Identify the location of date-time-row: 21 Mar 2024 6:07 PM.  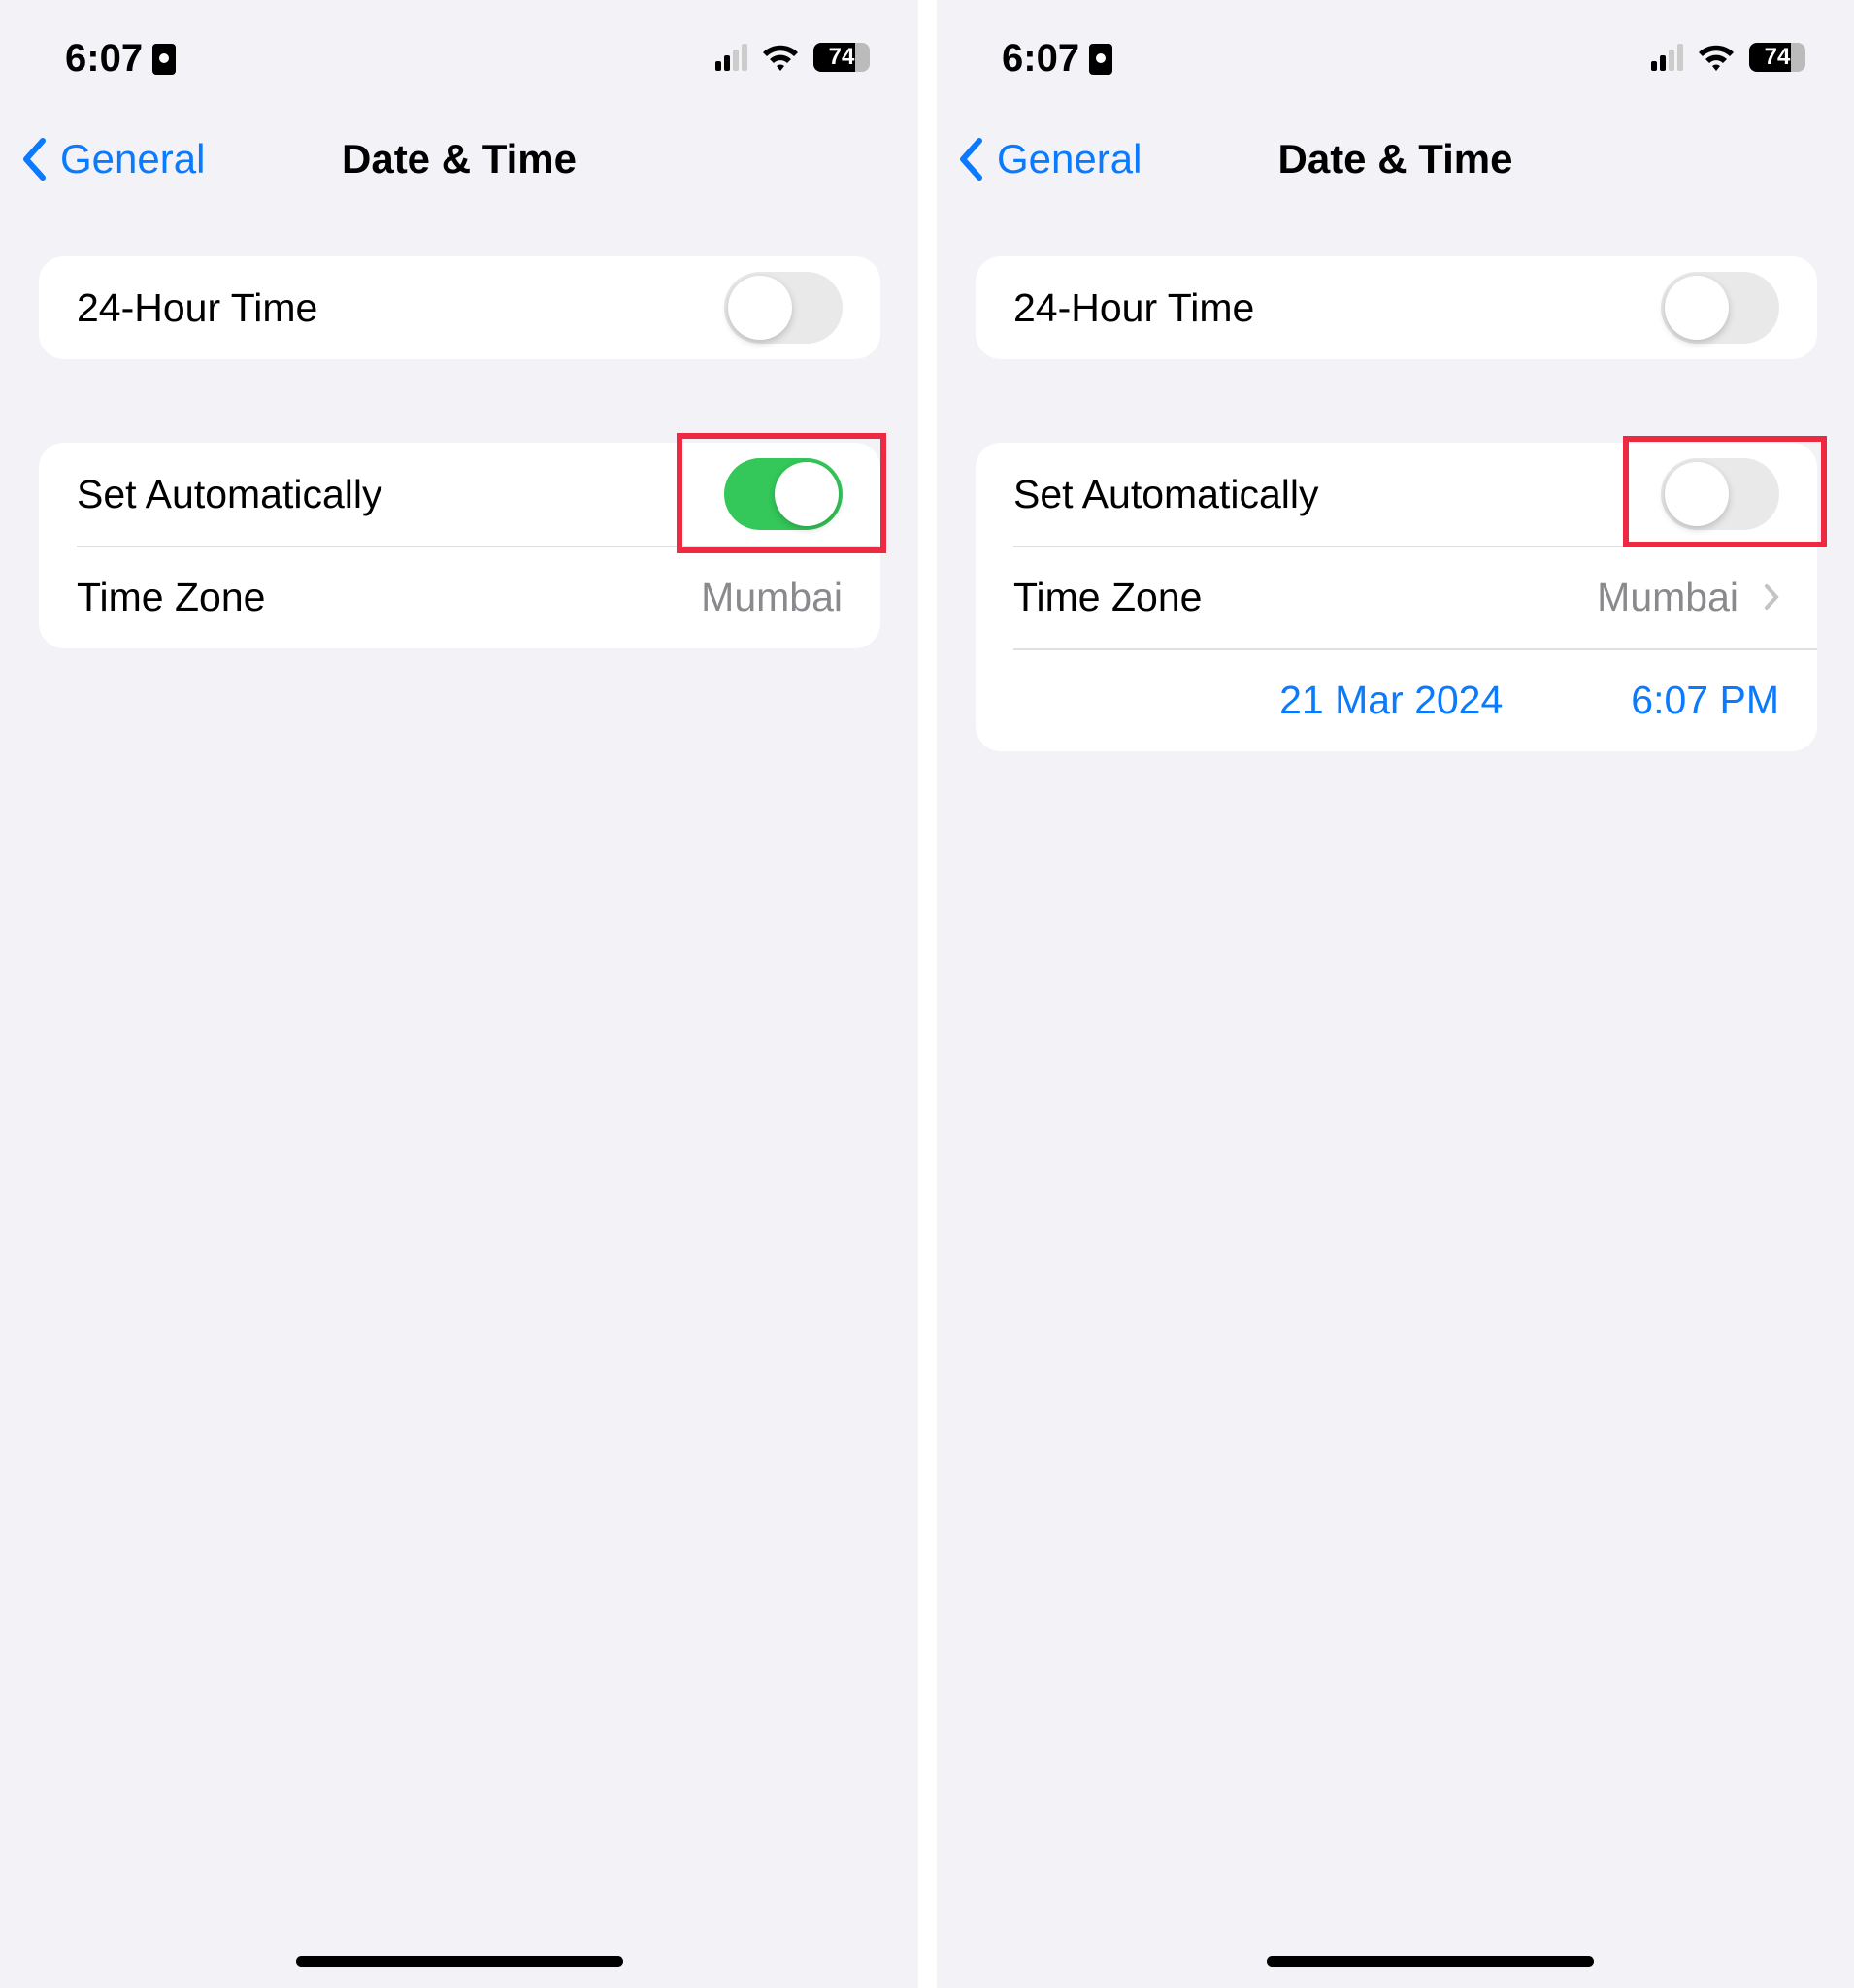
(1396, 699).